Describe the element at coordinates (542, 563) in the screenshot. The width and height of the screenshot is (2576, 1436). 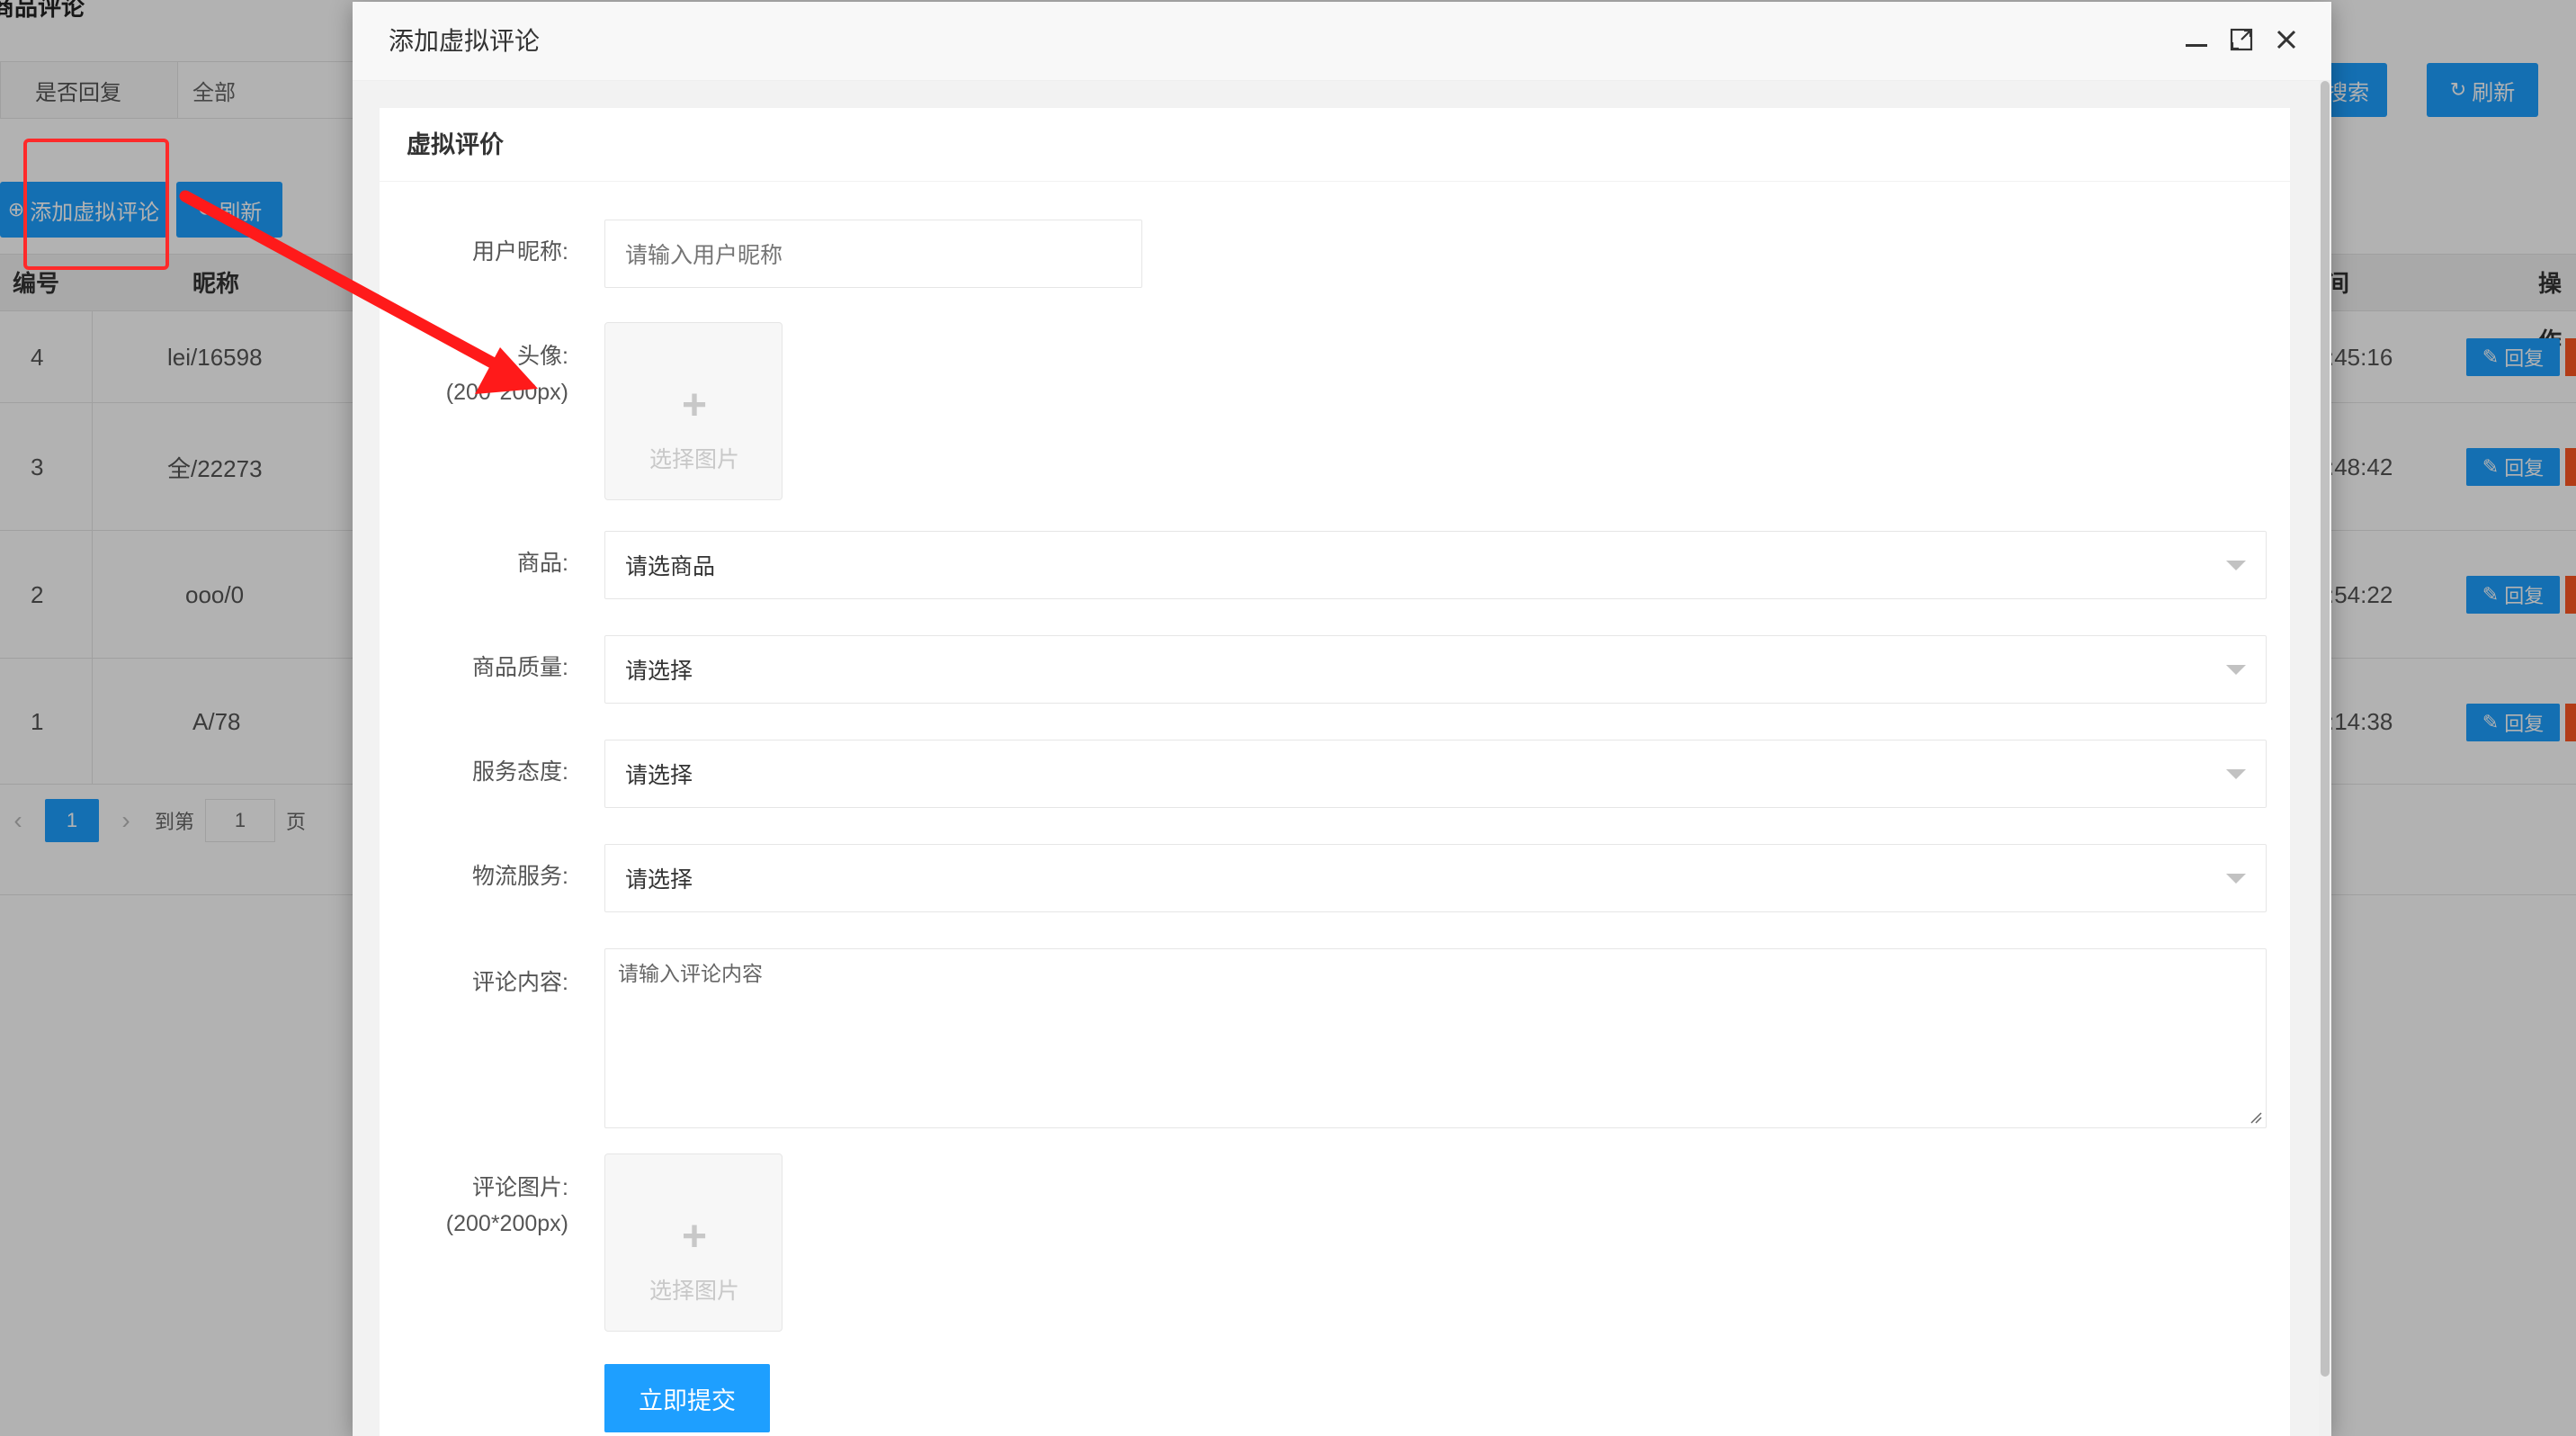
I see `product-label: 商品:` at that location.